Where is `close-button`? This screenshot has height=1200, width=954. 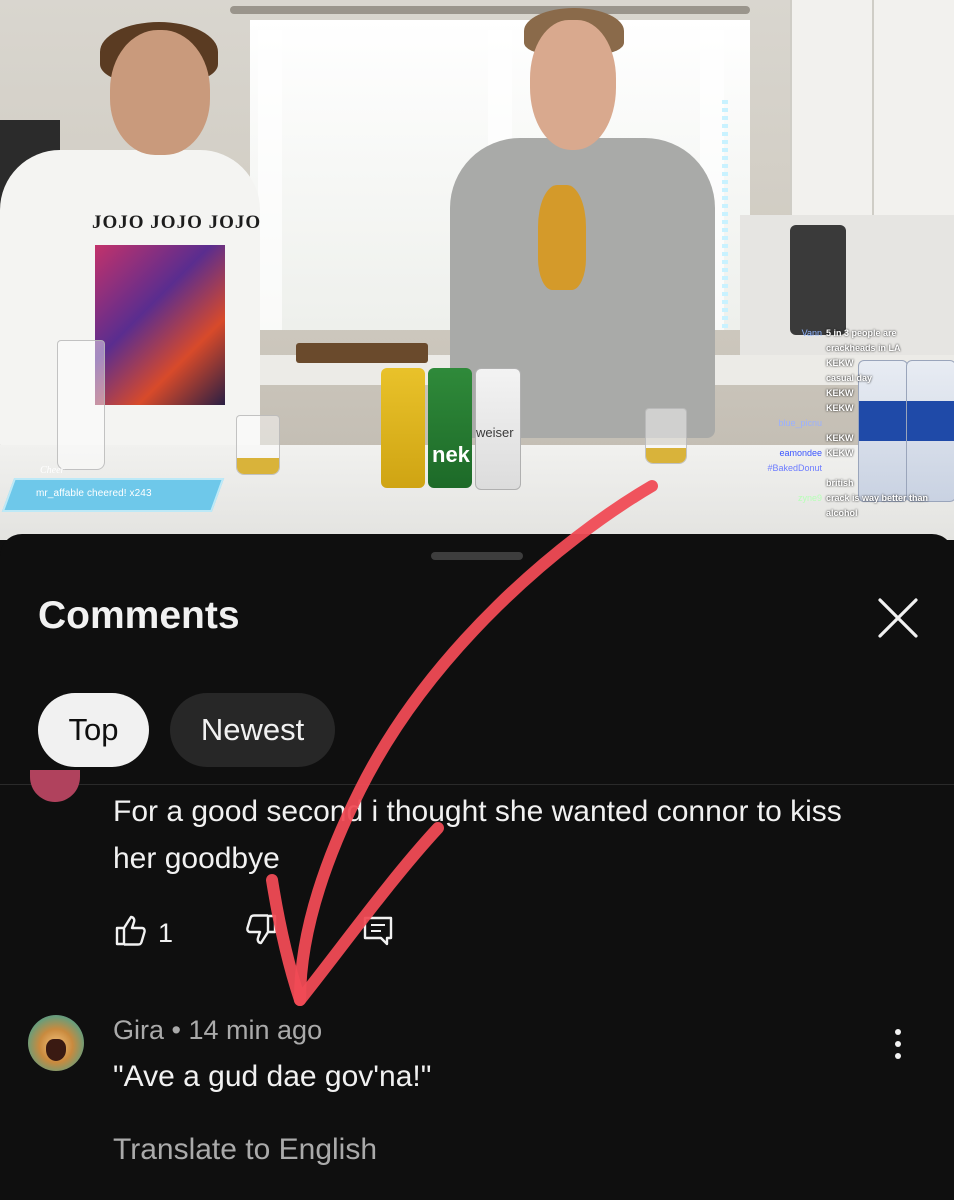
close-button is located at coordinates (898, 619).